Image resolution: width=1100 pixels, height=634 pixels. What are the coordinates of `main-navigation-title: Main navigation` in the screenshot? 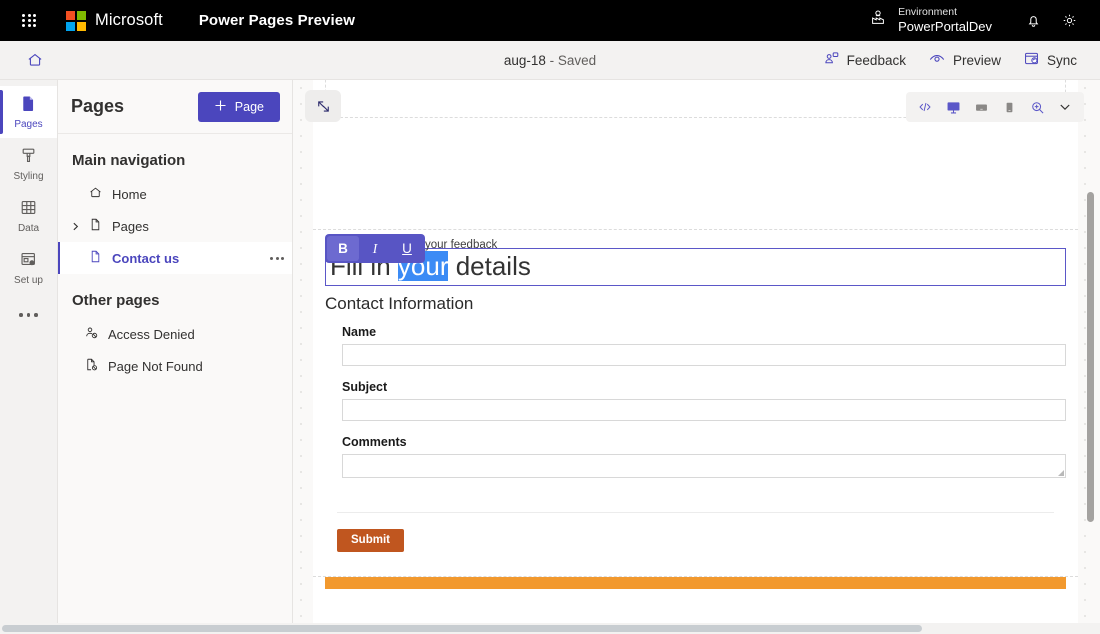 It's located at (129, 160).